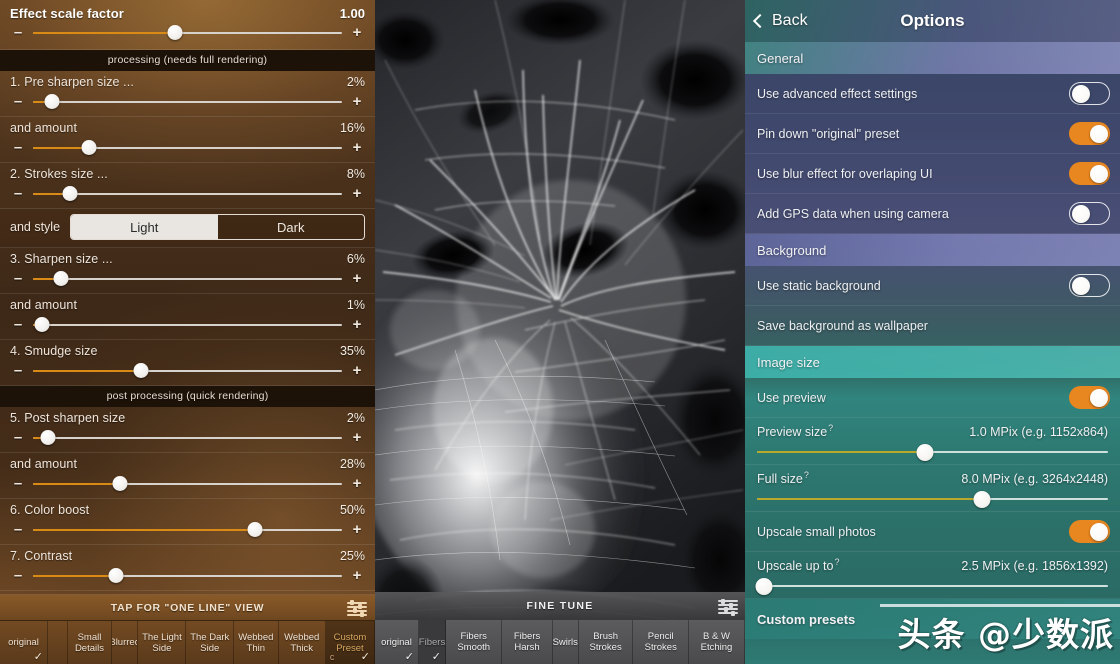 Image resolution: width=1120 pixels, height=664 pixels. Describe the element at coordinates (1089, 397) in the screenshot. I see `toggle-use-preview` at that location.